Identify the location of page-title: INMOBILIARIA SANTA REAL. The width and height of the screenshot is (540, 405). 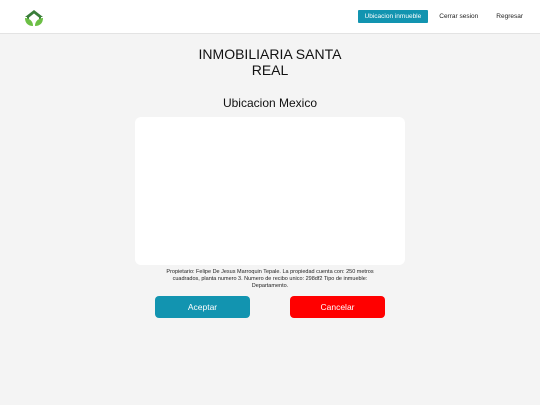
(270, 62).